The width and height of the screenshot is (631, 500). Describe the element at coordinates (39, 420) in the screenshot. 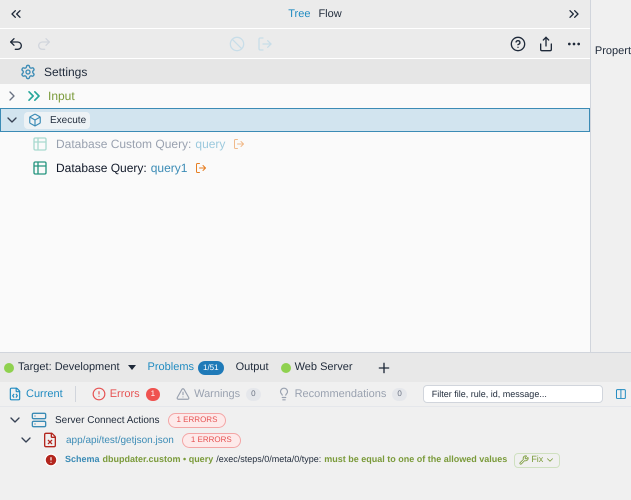

I see `server-icon` at that location.